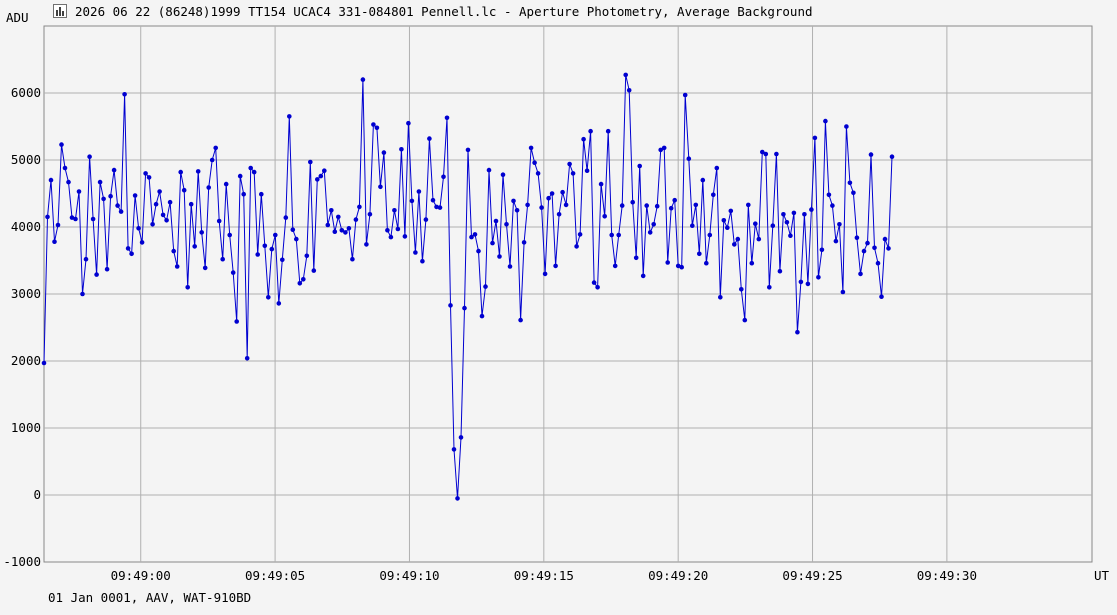 Image resolution: width=1117 pixels, height=615 pixels. What do you see at coordinates (26, 360) in the screenshot?
I see `y-tick-label: 2000` at bounding box center [26, 360].